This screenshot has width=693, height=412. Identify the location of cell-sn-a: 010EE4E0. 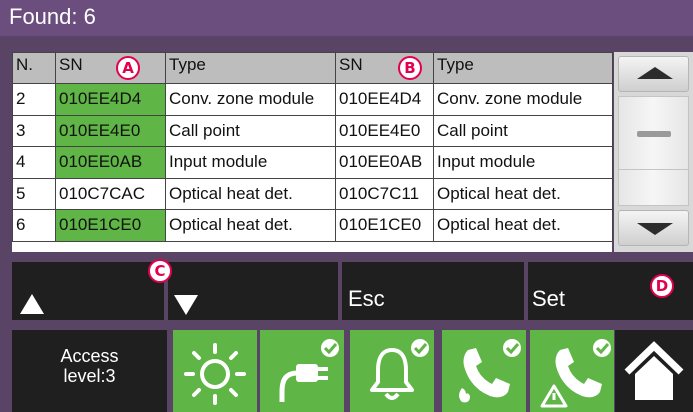
(110, 130).